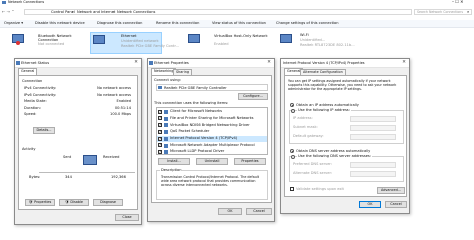 This screenshot has height=240, width=474. Describe the element at coordinates (32, 107) in the screenshot. I see `status-row-label: Duration:` at that location.